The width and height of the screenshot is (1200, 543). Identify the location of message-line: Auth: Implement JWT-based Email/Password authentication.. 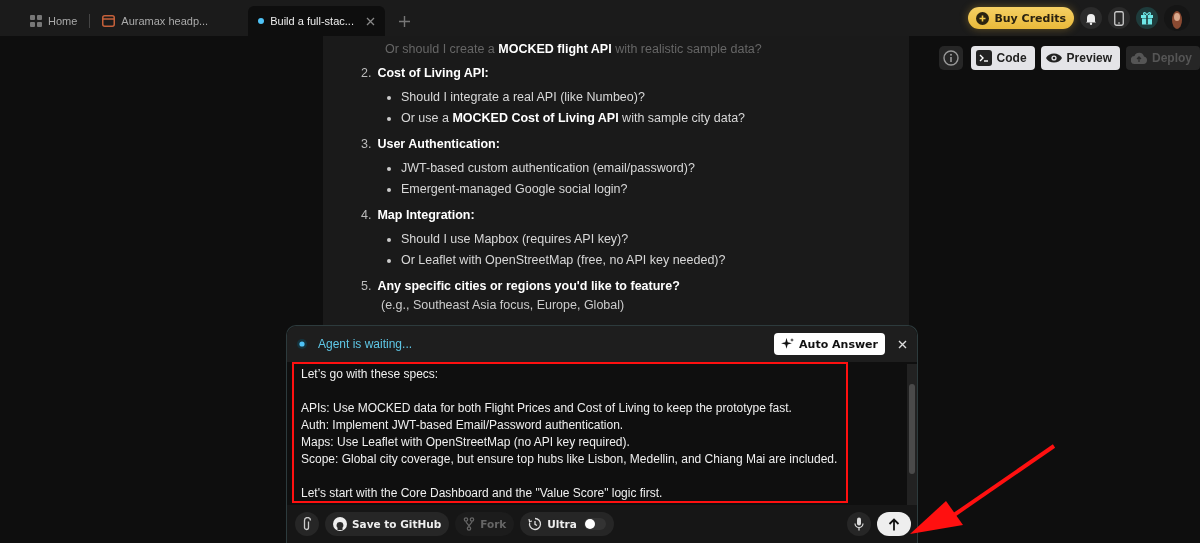
(463, 425).